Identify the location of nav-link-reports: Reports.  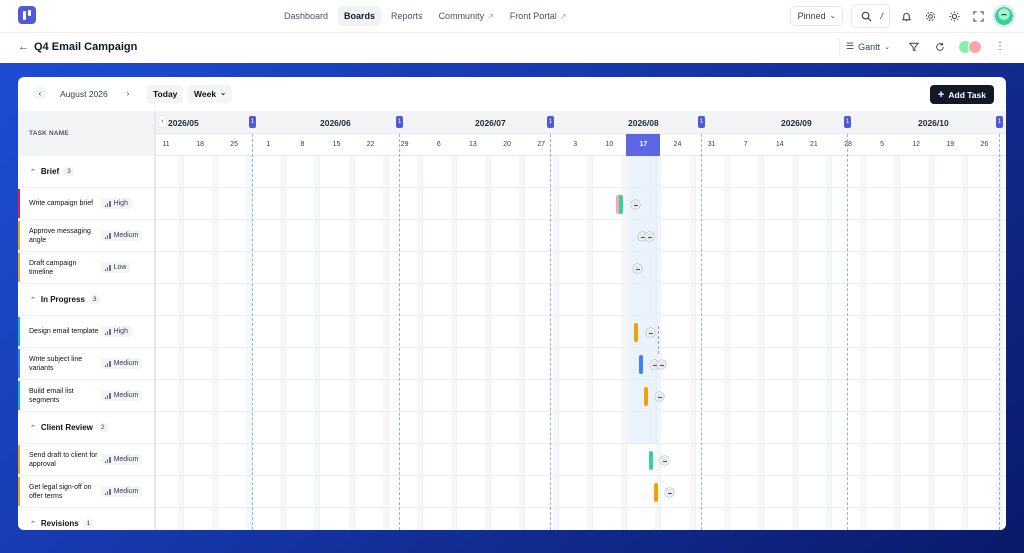
(407, 16).